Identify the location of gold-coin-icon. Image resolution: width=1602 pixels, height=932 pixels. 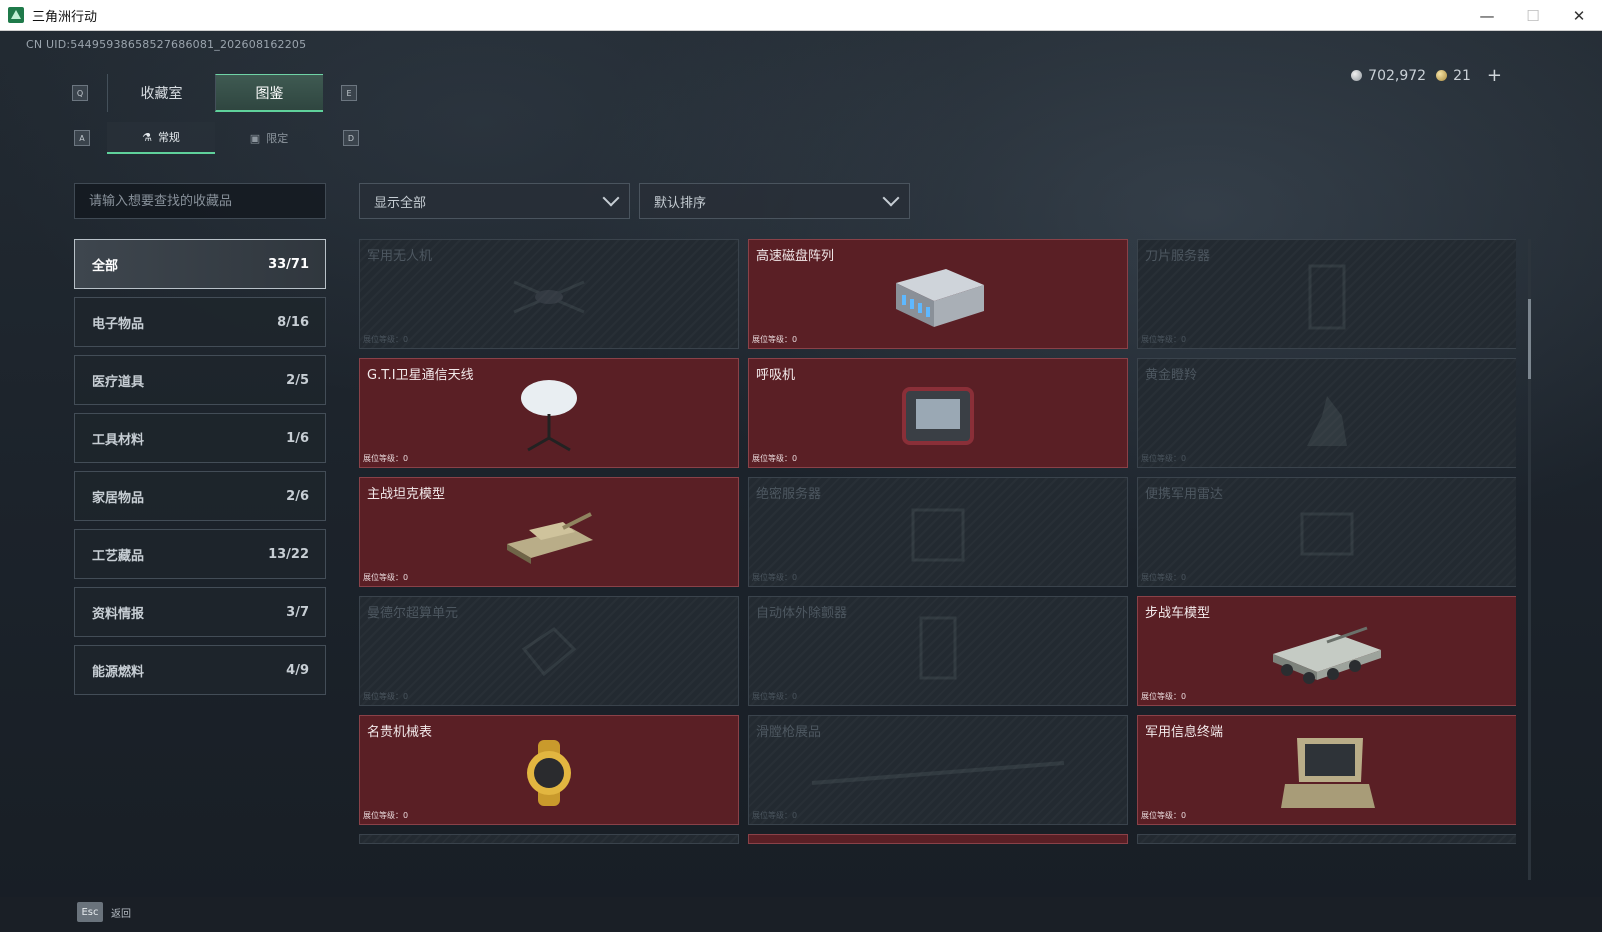
(1442, 75).